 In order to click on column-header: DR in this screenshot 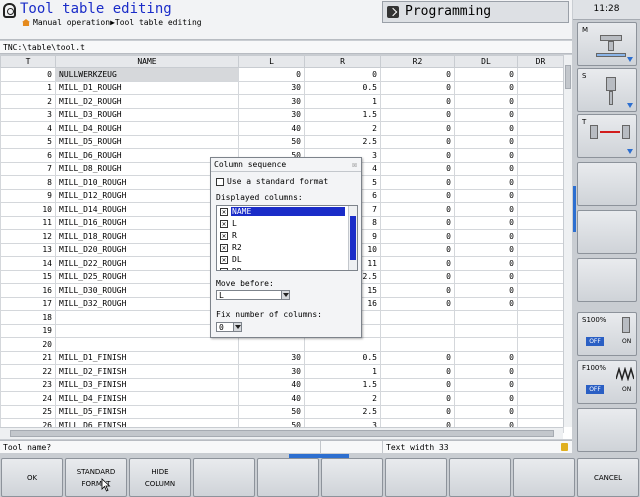, I will do `click(540, 61)`.